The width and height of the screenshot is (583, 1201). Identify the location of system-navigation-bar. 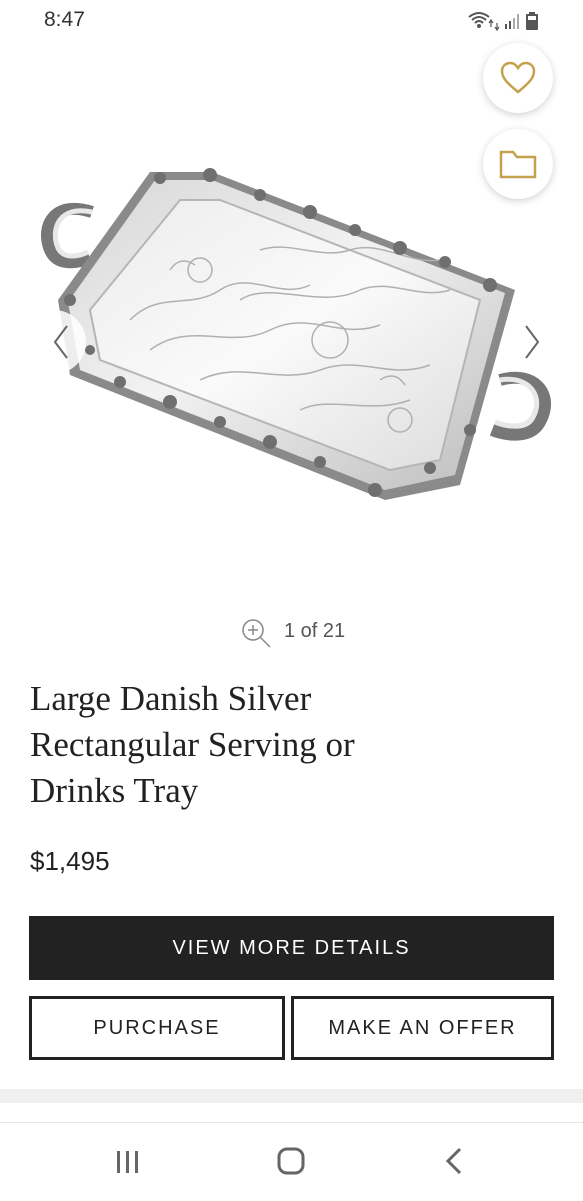
(291, 1161).